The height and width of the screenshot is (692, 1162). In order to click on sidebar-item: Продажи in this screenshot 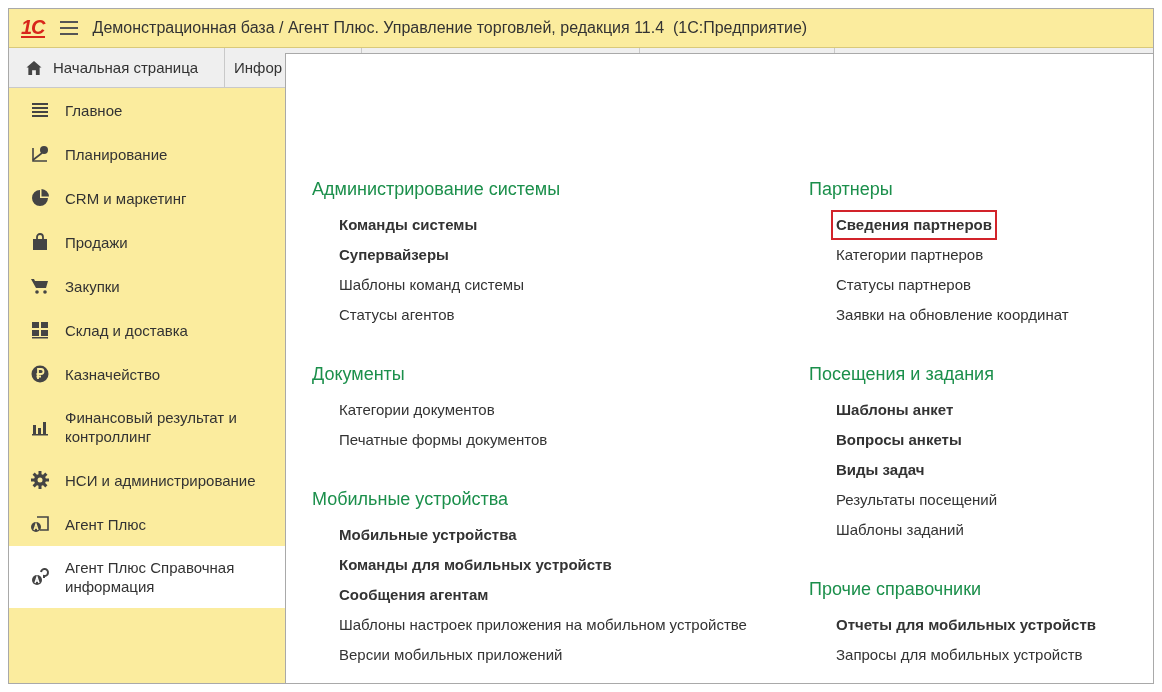, I will do `click(147, 242)`.